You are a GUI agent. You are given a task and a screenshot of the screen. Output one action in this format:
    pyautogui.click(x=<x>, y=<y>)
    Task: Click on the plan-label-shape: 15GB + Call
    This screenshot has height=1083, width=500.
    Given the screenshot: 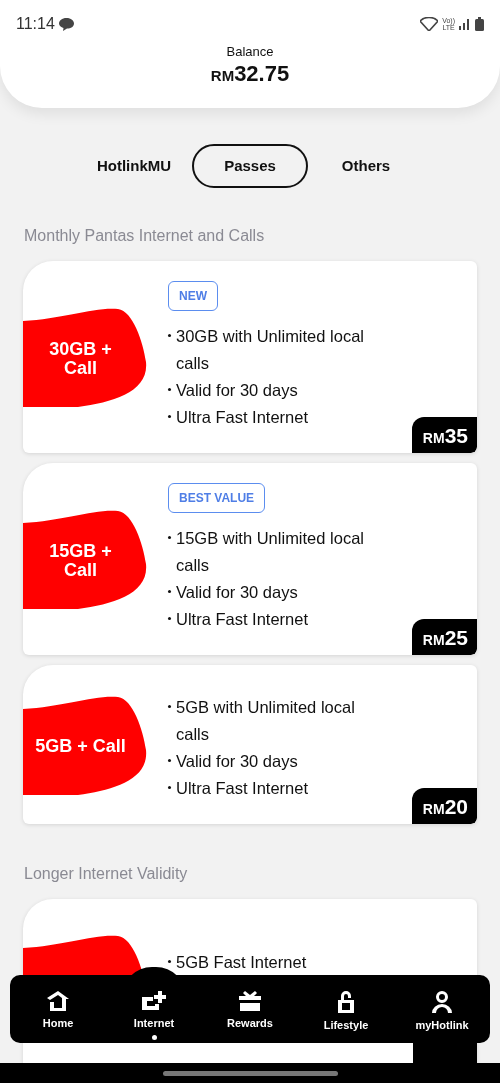 What is the action you would take?
    pyautogui.click(x=85, y=559)
    